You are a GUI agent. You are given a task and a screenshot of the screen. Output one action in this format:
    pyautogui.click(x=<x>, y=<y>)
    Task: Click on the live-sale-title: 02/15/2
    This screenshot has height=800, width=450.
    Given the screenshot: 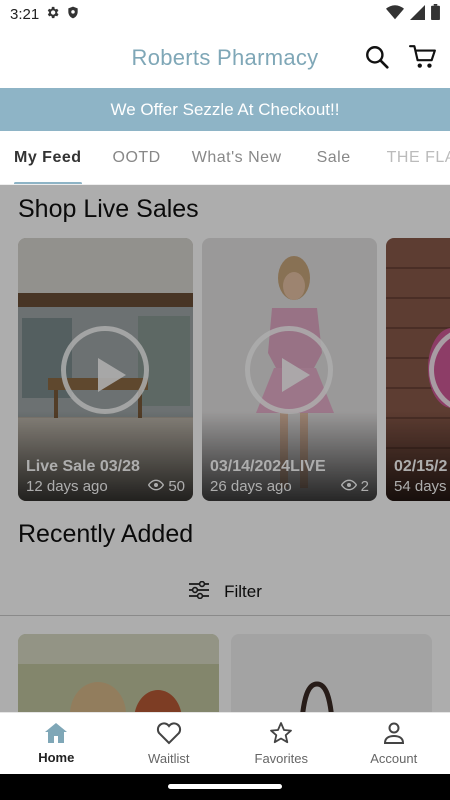 What is the action you would take?
    pyautogui.click(x=421, y=466)
    